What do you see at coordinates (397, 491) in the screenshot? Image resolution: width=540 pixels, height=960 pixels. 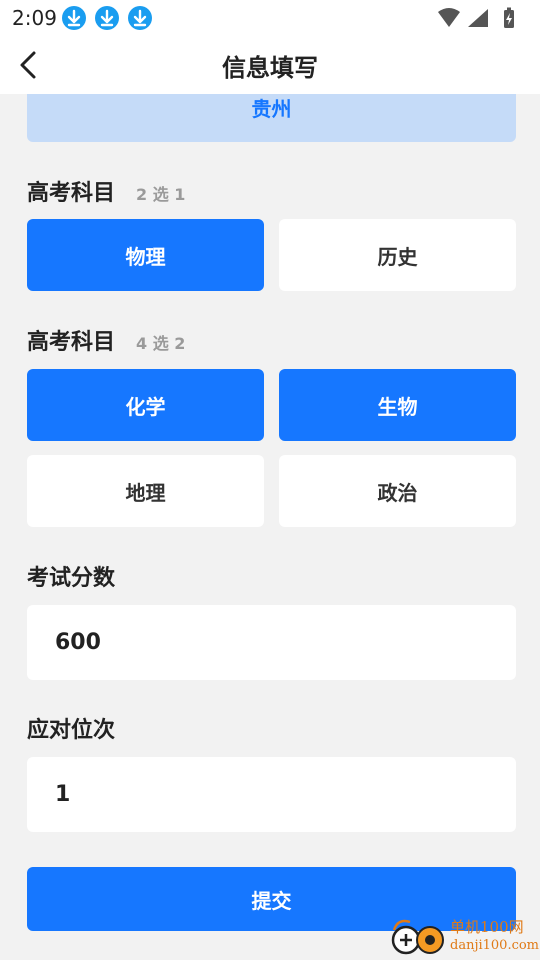 I see `subject-politics-button: 政治` at bounding box center [397, 491].